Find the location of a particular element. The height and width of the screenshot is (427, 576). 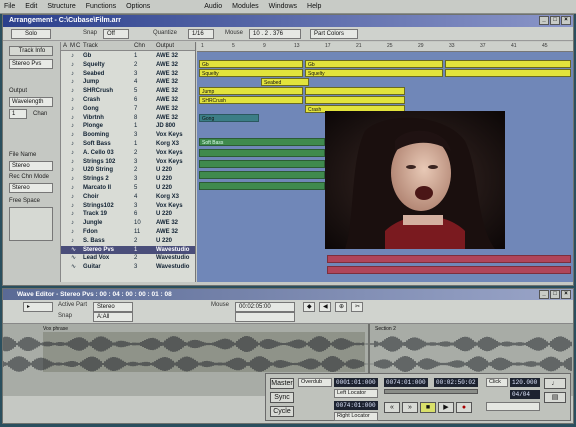

solo-button: Solo is located at coordinates (31, 34).